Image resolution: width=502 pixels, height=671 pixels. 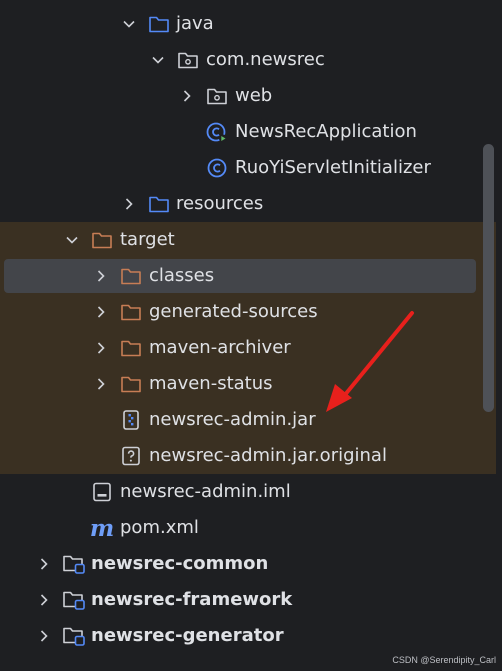 I want to click on tree-item-maven-archiver: maven-archiver, so click(x=248, y=348).